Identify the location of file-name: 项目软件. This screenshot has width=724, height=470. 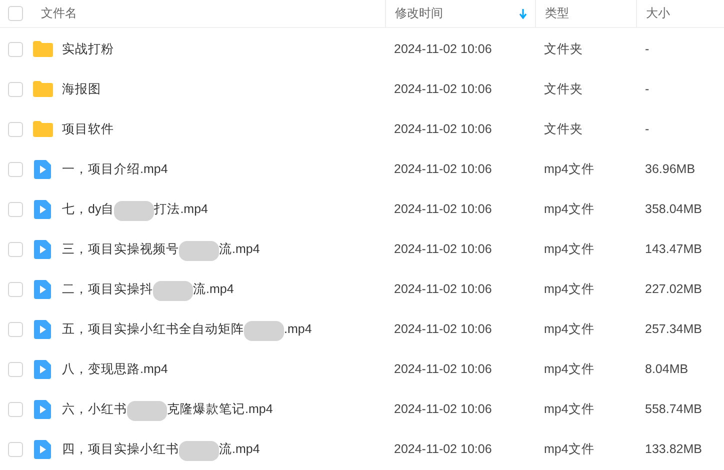
(88, 129).